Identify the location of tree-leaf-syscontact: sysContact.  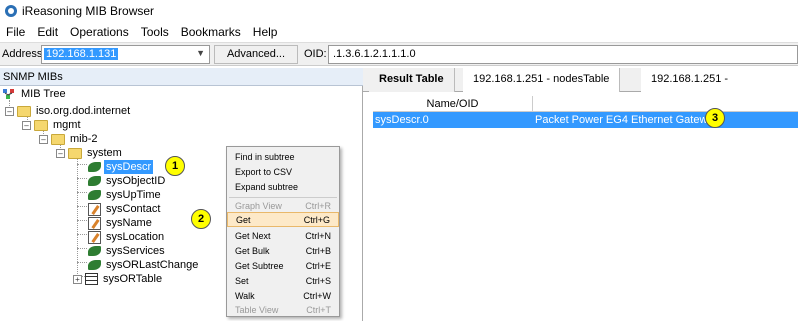
(125, 209).